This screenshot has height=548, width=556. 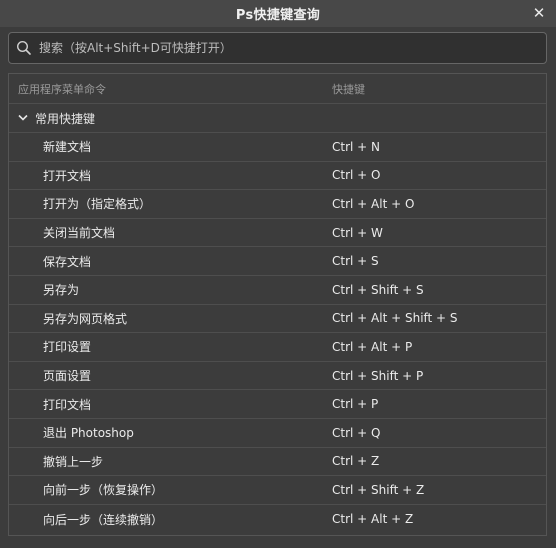 I want to click on command-name: 打开文档, so click(x=67, y=175).